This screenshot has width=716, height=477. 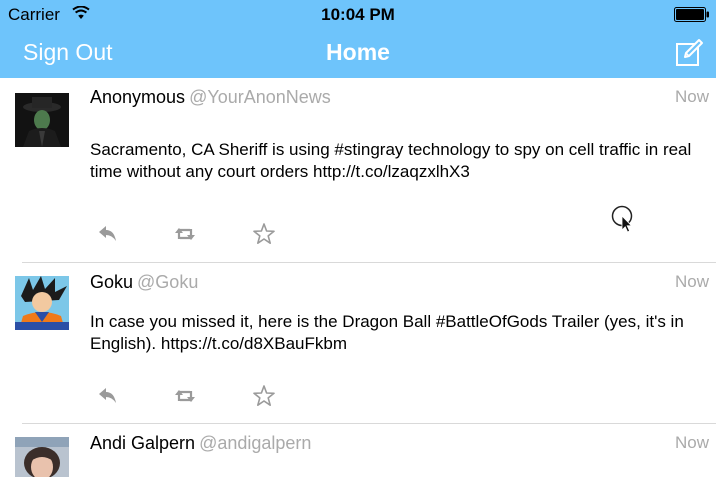 I want to click on tweet-cell: Andi Galpern @andigalpern Now, so click(x=358, y=450).